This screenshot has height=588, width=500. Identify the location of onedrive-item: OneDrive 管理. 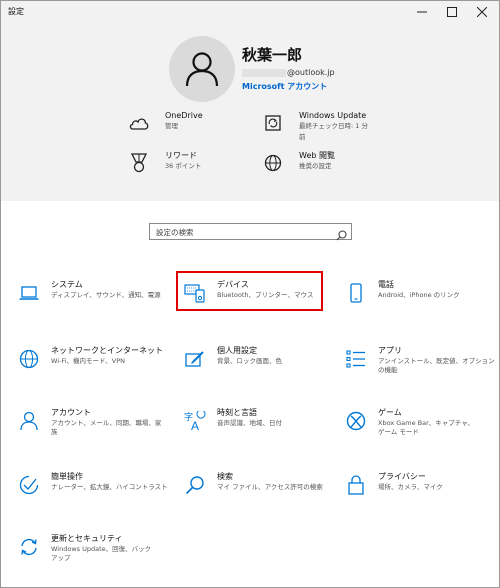
(166, 121).